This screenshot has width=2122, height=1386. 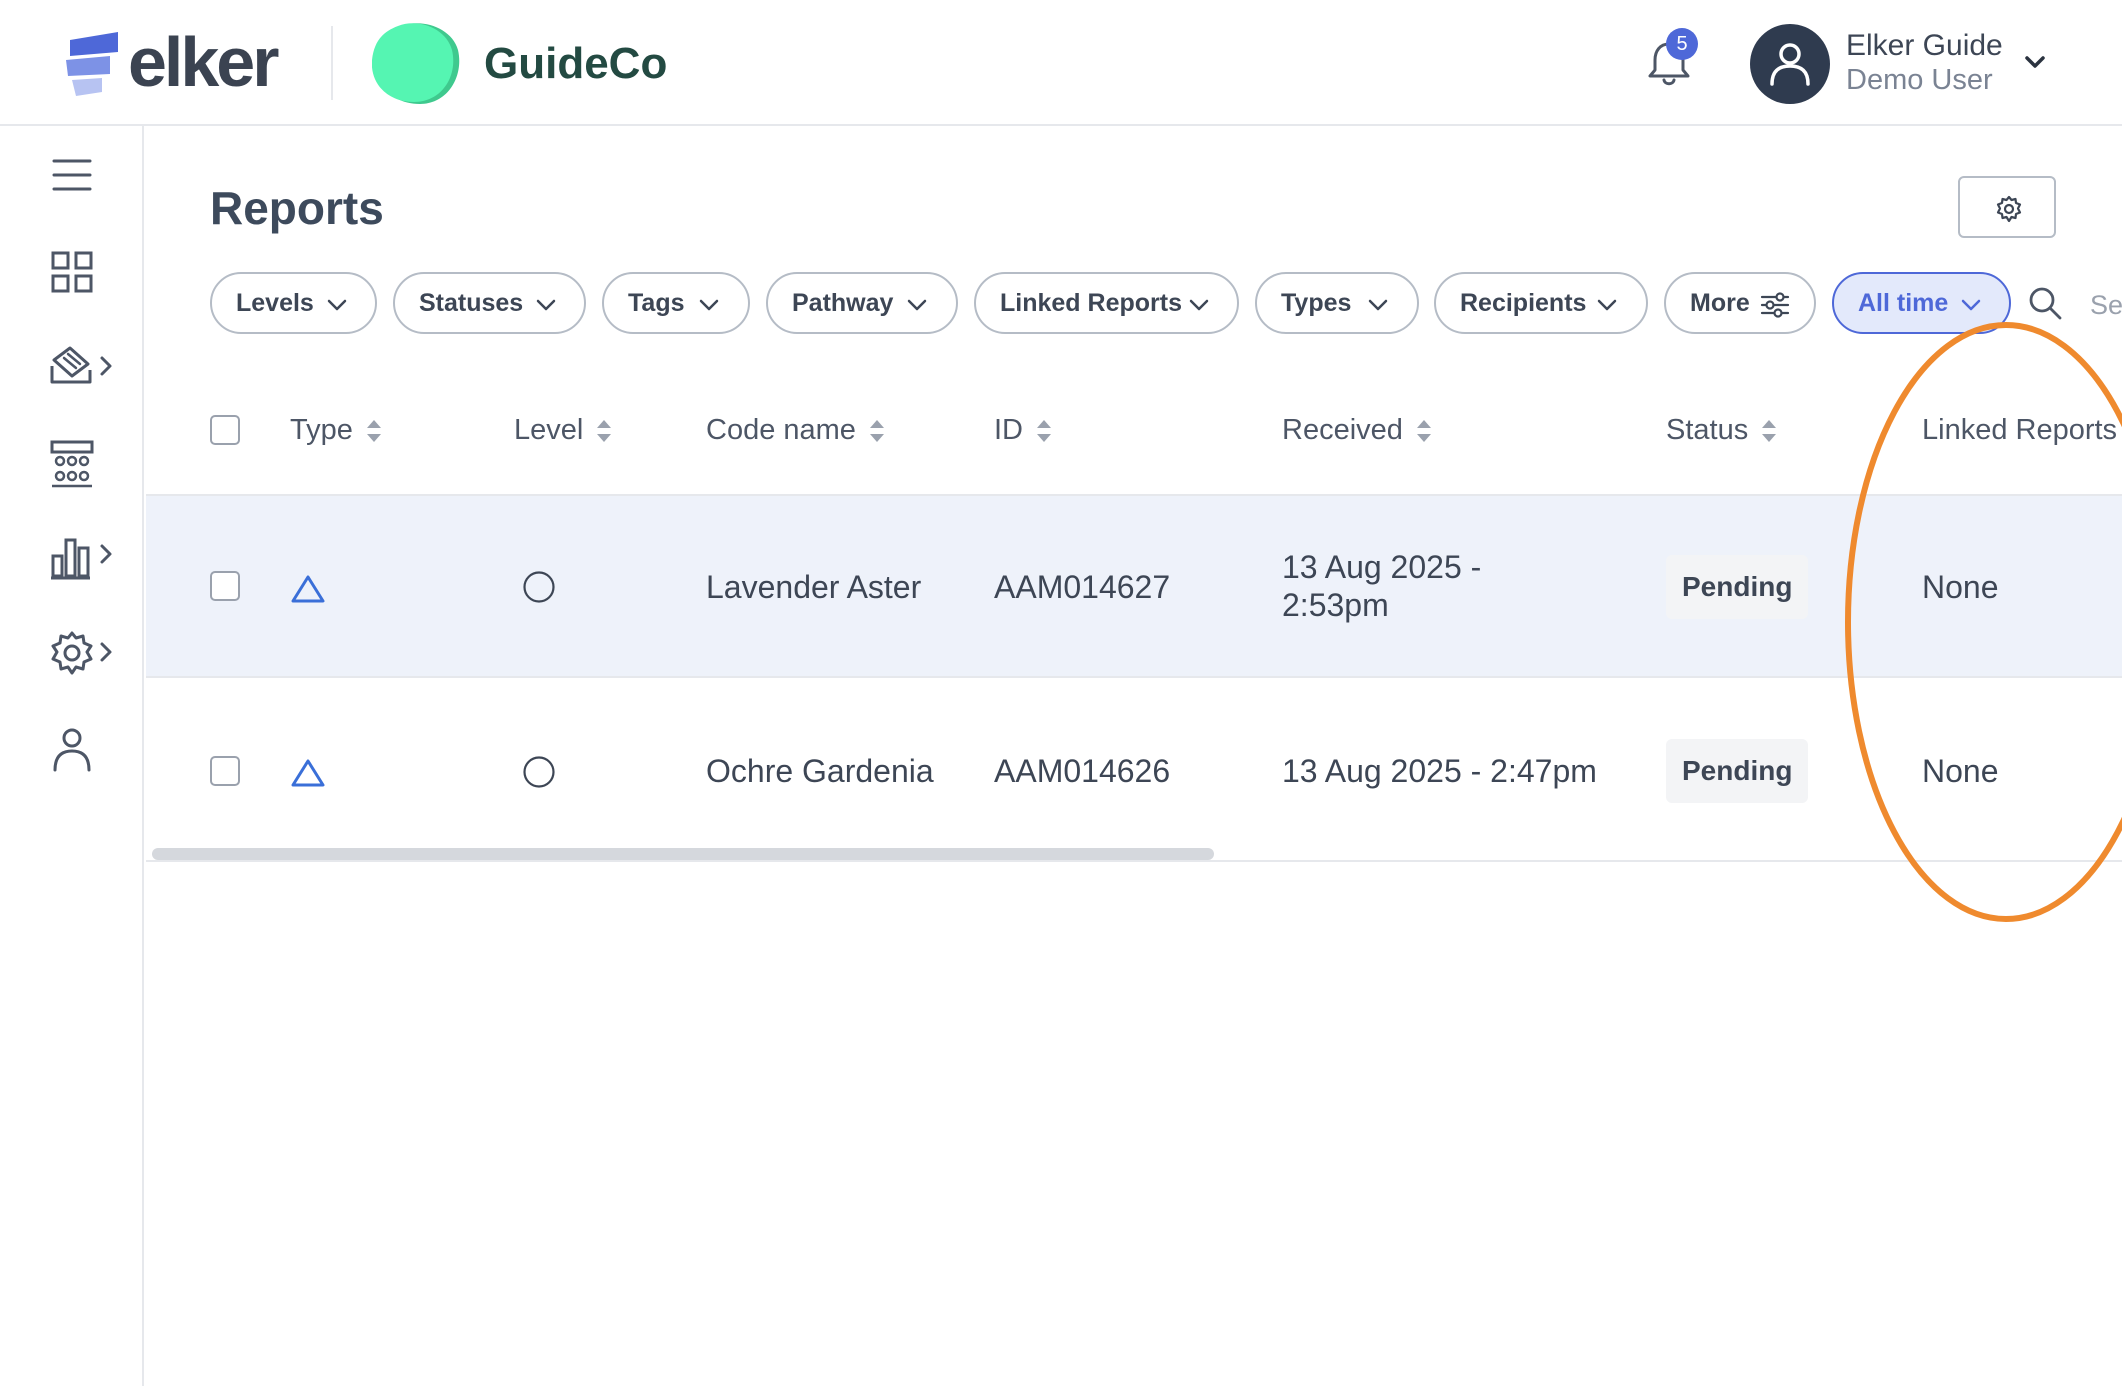 What do you see at coordinates (1682, 44) in the screenshot?
I see `notification-badge: 5` at bounding box center [1682, 44].